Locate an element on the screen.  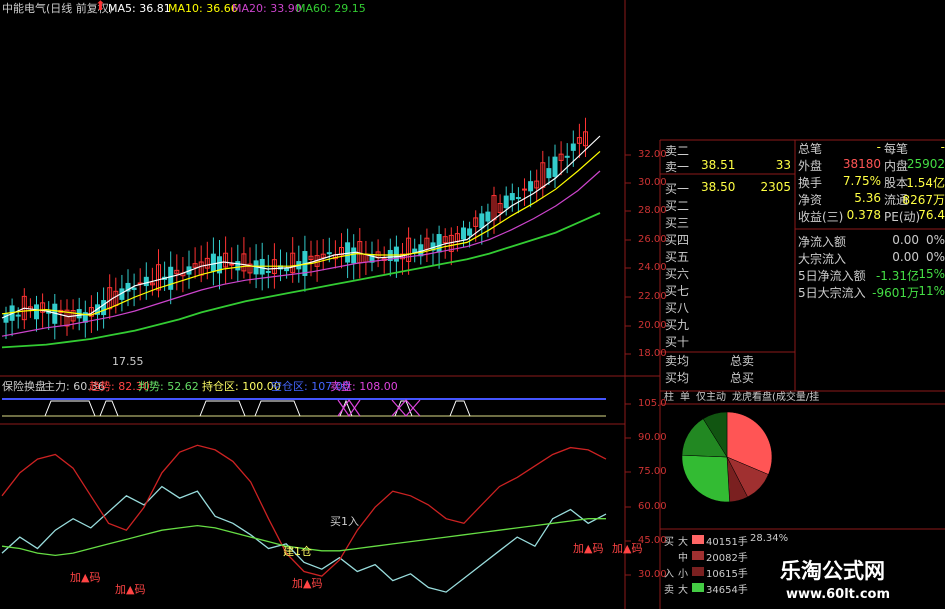
stat-row: 外盘 38180 内盘 25902 is located at coordinates (871, 165).